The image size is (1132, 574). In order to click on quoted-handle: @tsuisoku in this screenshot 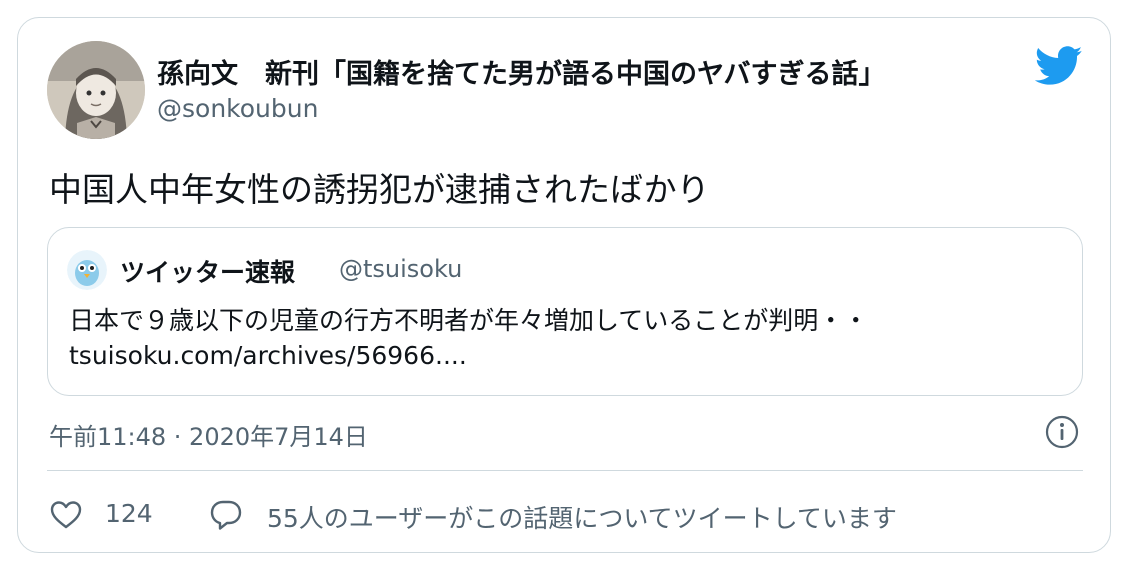, I will do `click(400, 269)`.